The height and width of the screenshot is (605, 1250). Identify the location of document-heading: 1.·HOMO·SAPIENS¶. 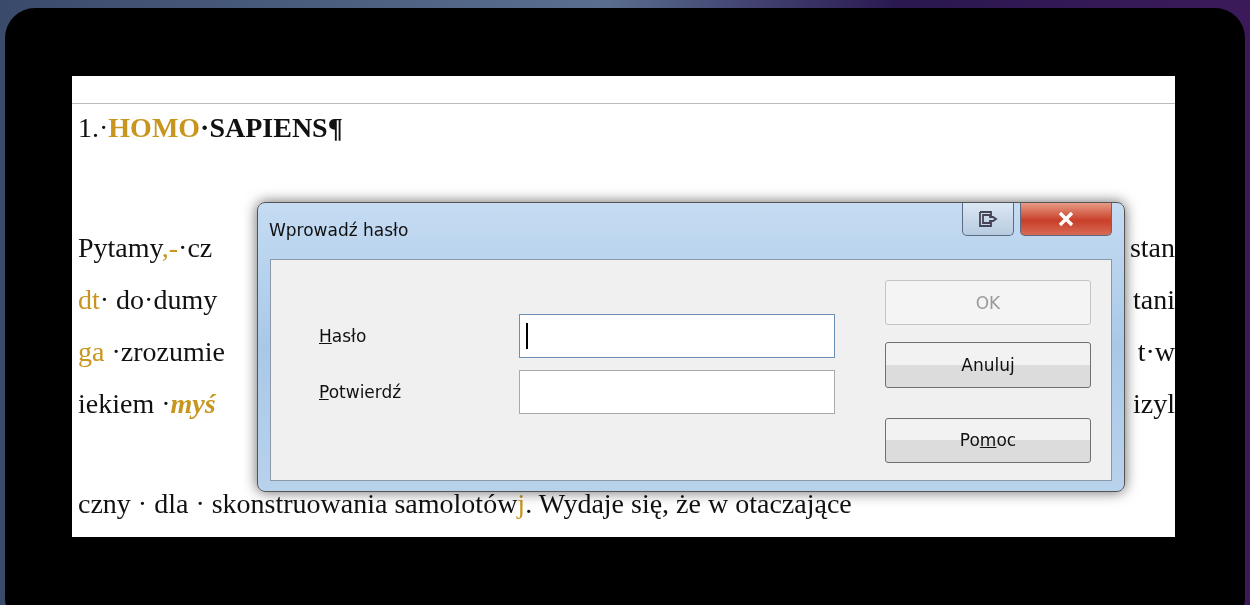
(210, 128).